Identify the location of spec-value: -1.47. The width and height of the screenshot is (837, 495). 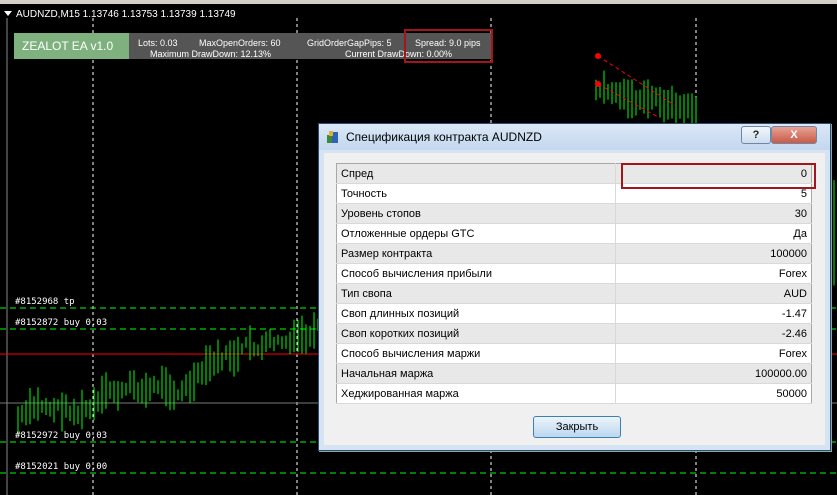
(713, 313).